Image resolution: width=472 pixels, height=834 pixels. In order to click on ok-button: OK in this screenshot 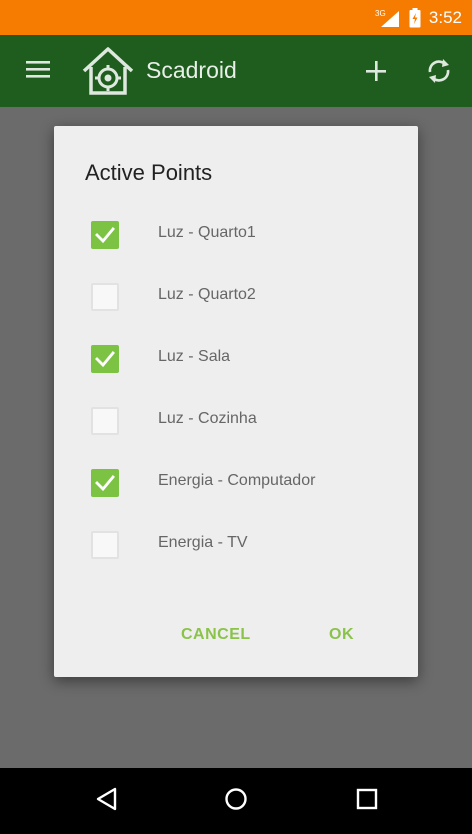, I will do `click(341, 635)`.